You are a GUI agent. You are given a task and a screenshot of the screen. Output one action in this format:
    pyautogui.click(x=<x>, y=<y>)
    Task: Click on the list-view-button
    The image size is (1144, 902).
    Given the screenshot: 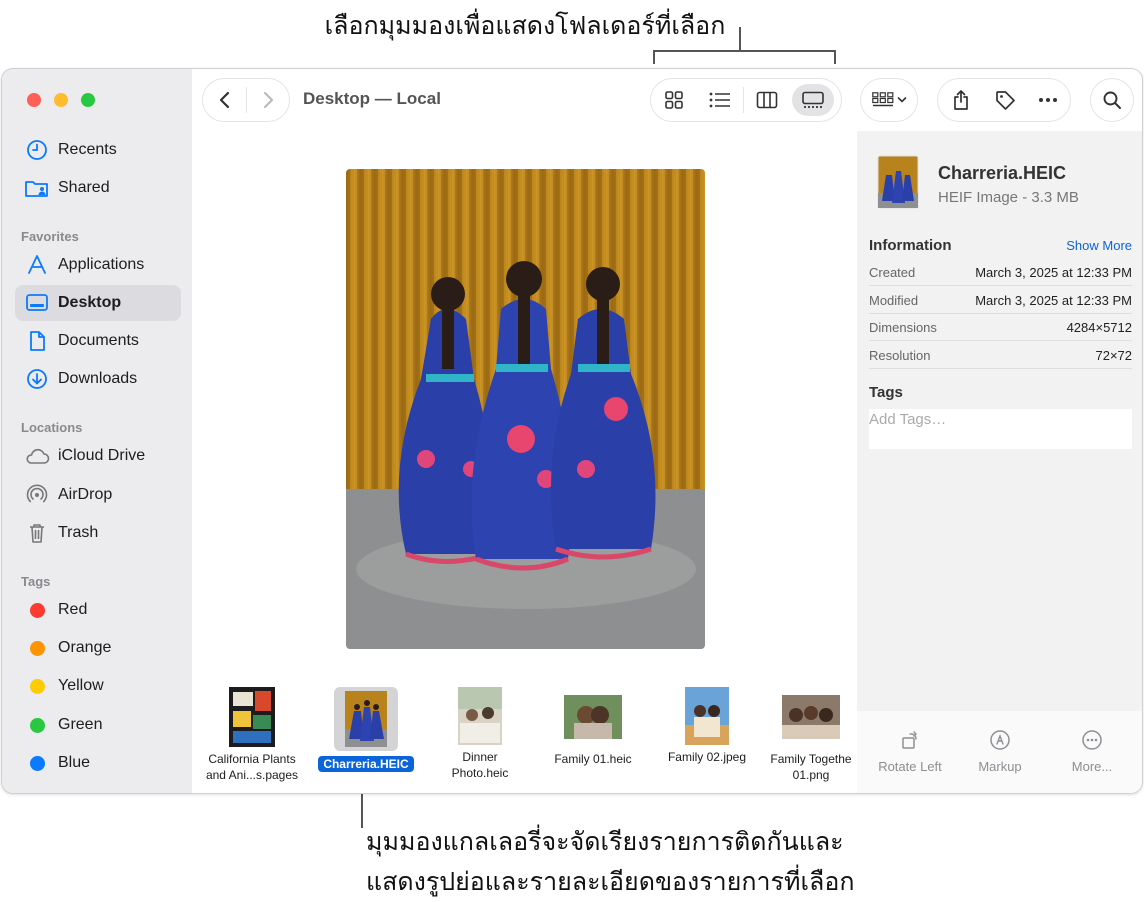 What is the action you would take?
    pyautogui.click(x=720, y=100)
    